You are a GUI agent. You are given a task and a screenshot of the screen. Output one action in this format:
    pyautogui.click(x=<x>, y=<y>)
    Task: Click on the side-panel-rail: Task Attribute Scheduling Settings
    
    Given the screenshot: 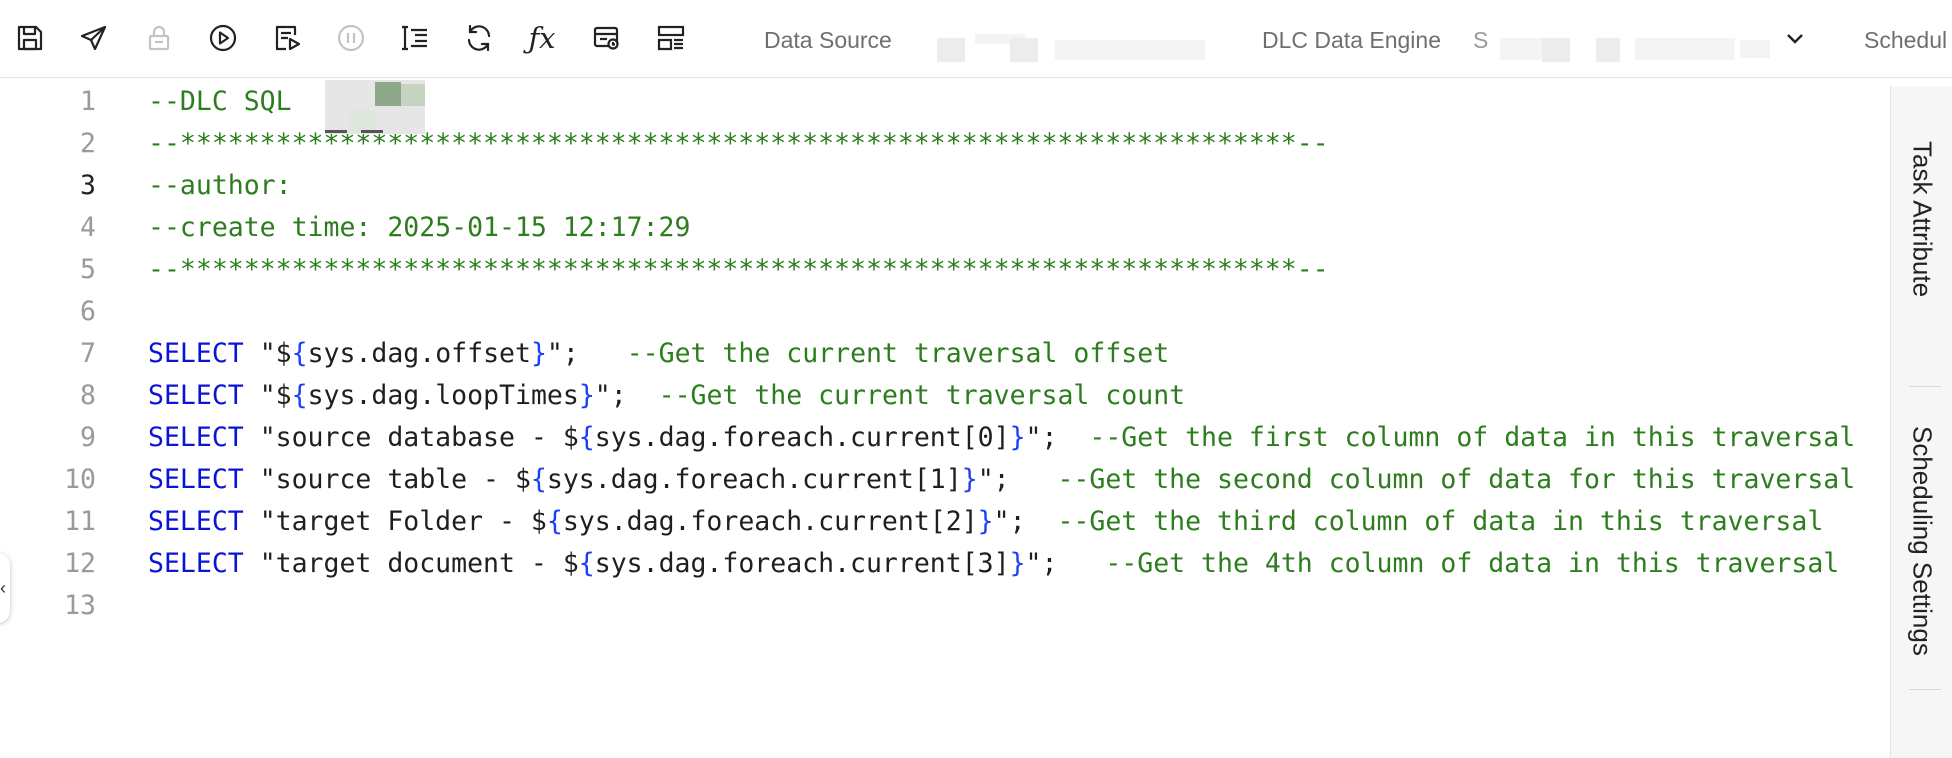 What is the action you would take?
    pyautogui.click(x=1921, y=422)
    